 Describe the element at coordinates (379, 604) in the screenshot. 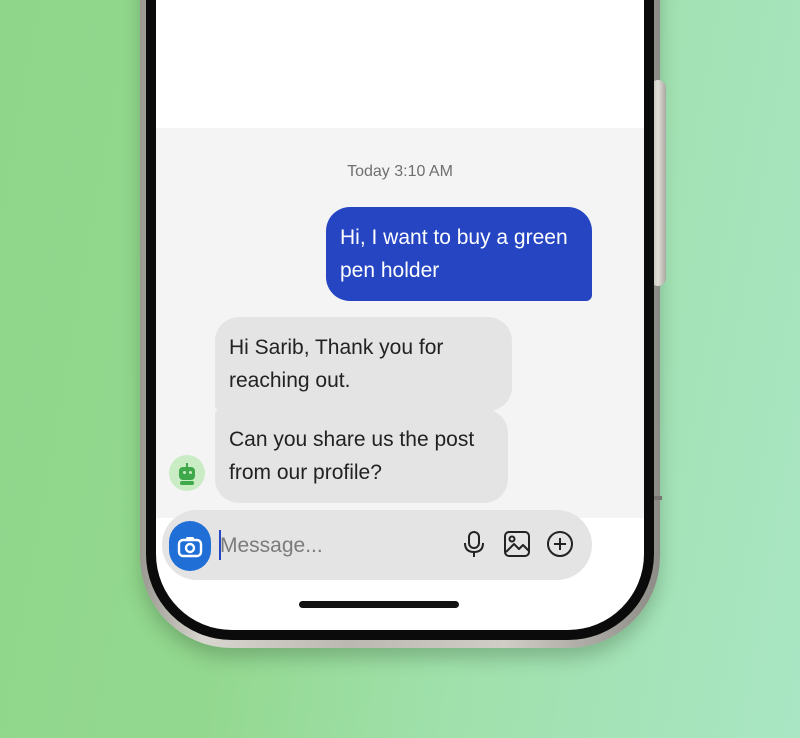

I see `home-indicator` at that location.